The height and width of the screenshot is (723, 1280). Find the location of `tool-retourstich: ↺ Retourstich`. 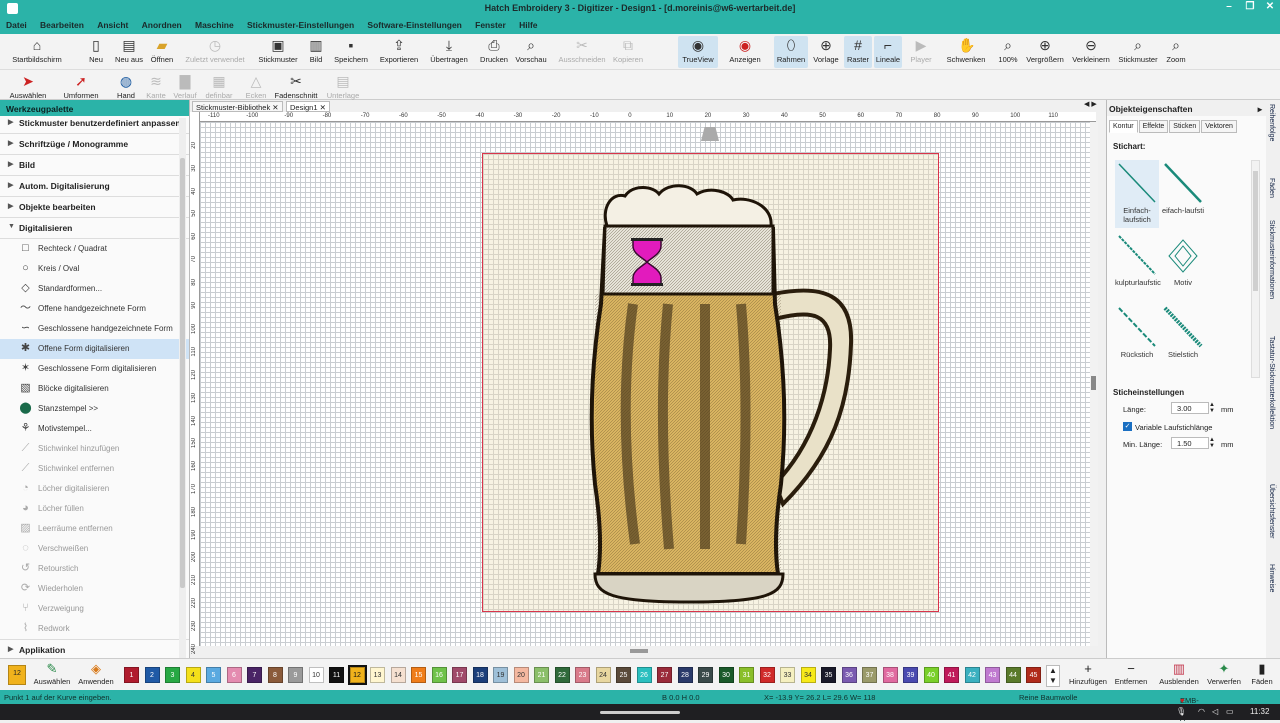

tool-retourstich: ↺ Retourstich is located at coordinates (94, 569).